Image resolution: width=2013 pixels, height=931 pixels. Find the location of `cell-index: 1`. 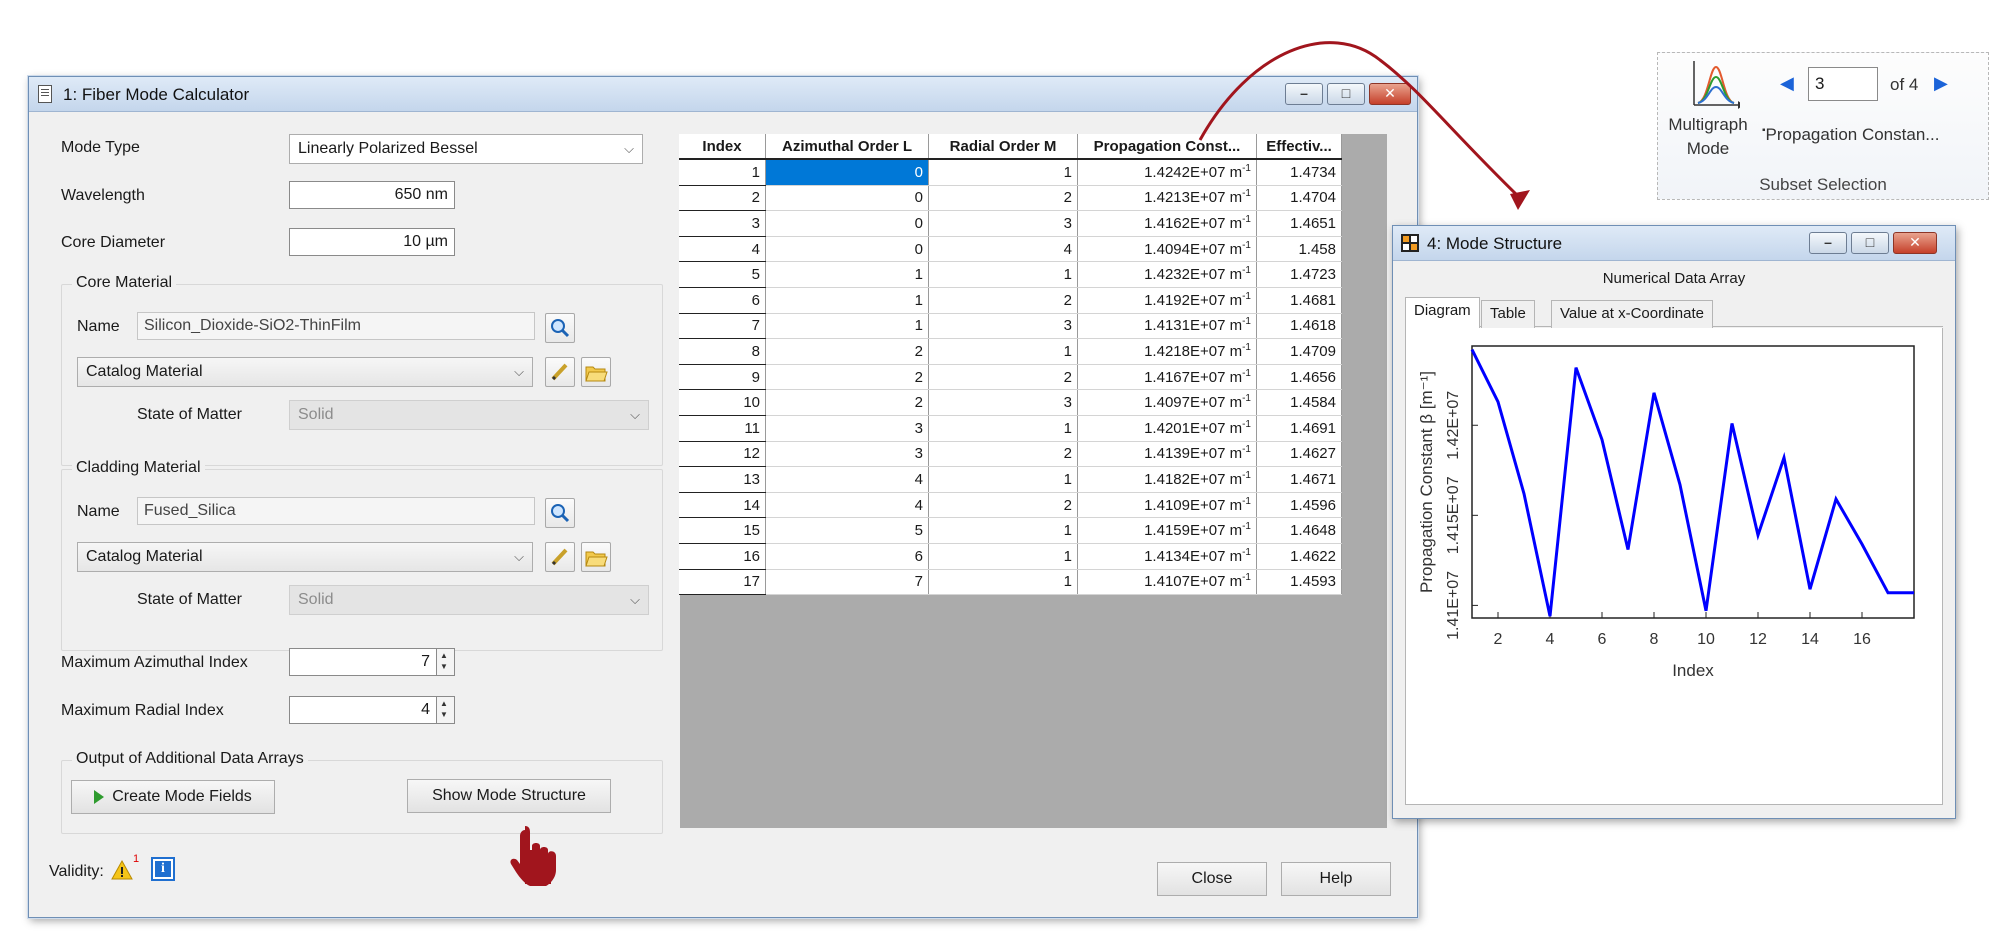

cell-index: 1 is located at coordinates (722, 172).